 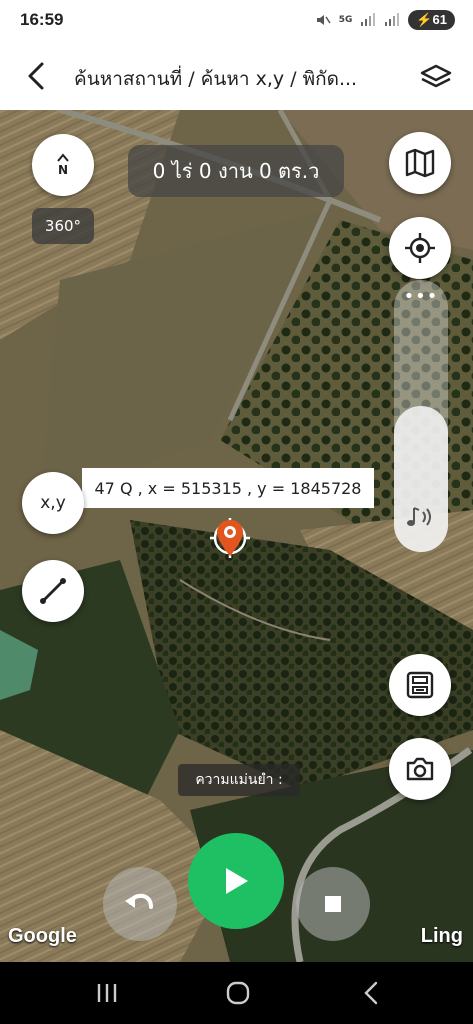 I want to click on stop-button, so click(x=333, y=904).